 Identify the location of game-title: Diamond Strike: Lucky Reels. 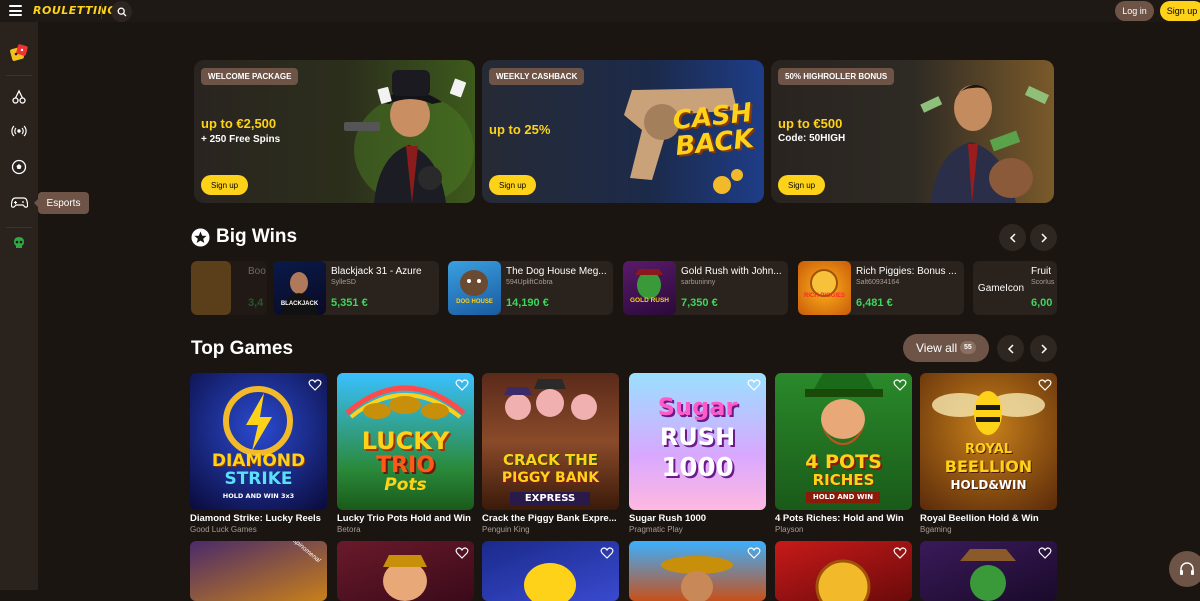
(255, 518).